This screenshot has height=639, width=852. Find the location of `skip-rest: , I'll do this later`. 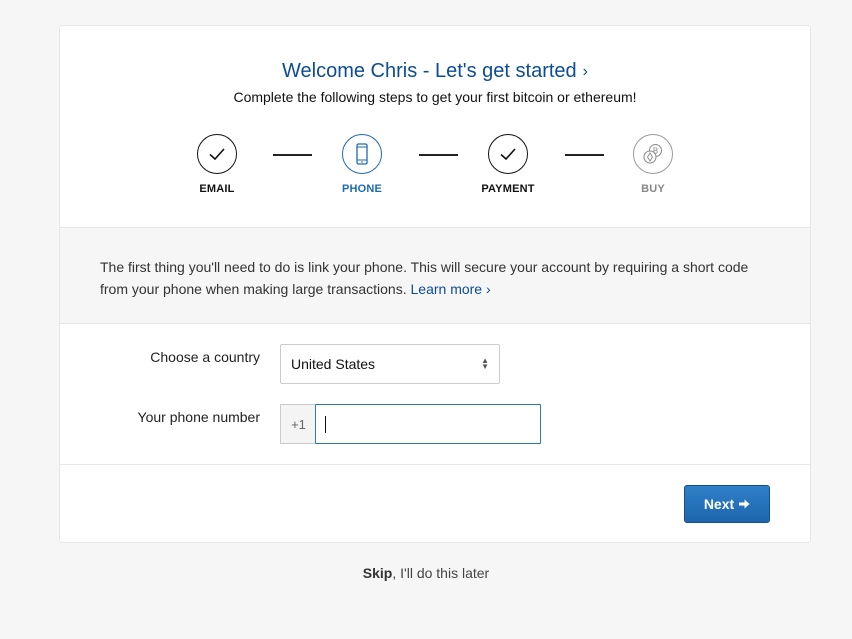

skip-rest: , I'll do this later is located at coordinates (441, 573).